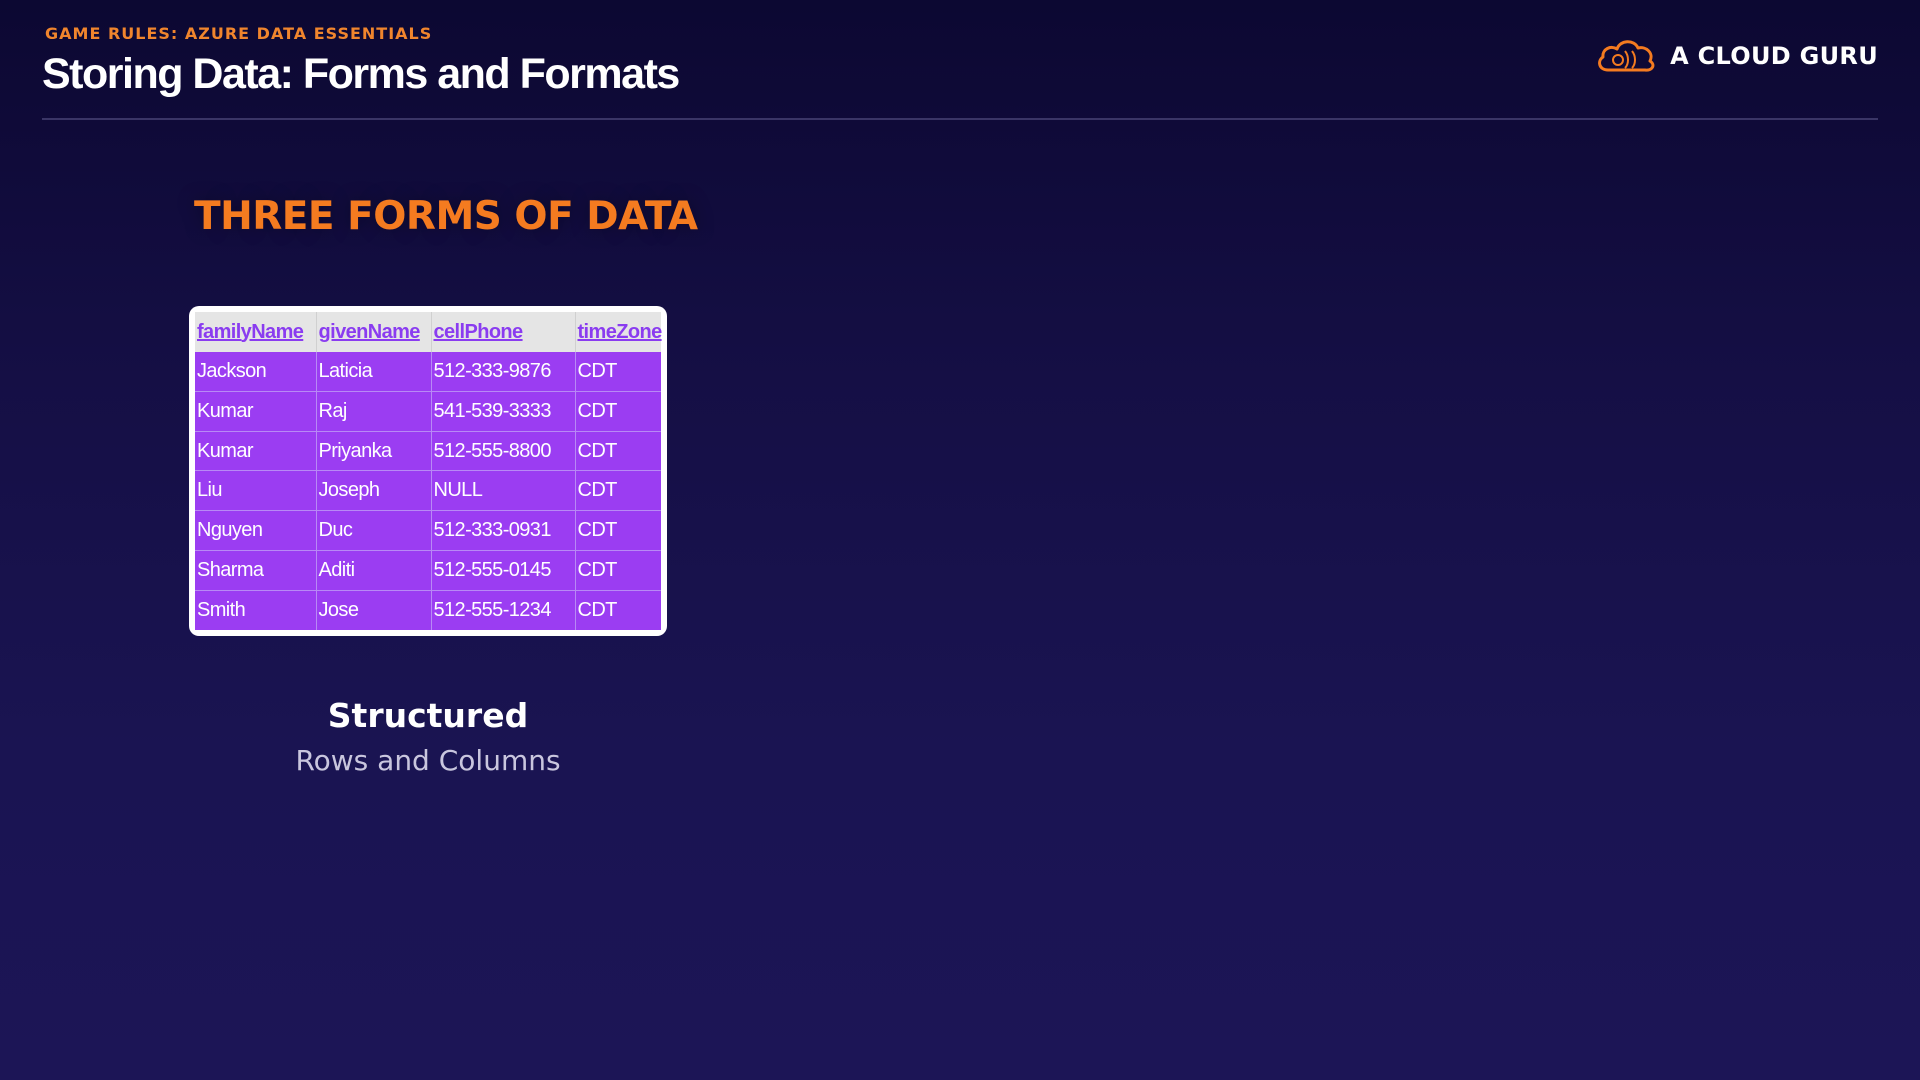  What do you see at coordinates (374, 332) in the screenshot?
I see `column-header: givenName` at bounding box center [374, 332].